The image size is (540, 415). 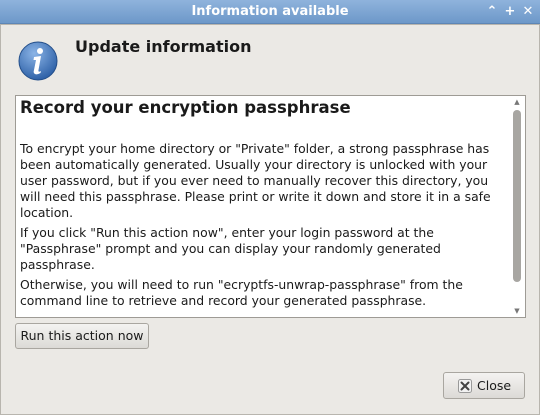 What do you see at coordinates (517, 196) in the screenshot?
I see `scrollbar-thumb` at bounding box center [517, 196].